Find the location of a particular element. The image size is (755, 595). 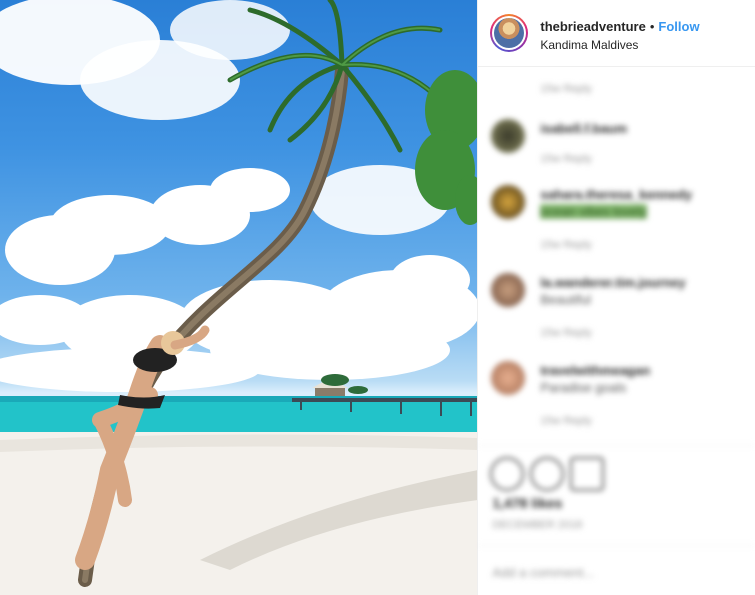

likes-count: 1,478 likes is located at coordinates (527, 503).